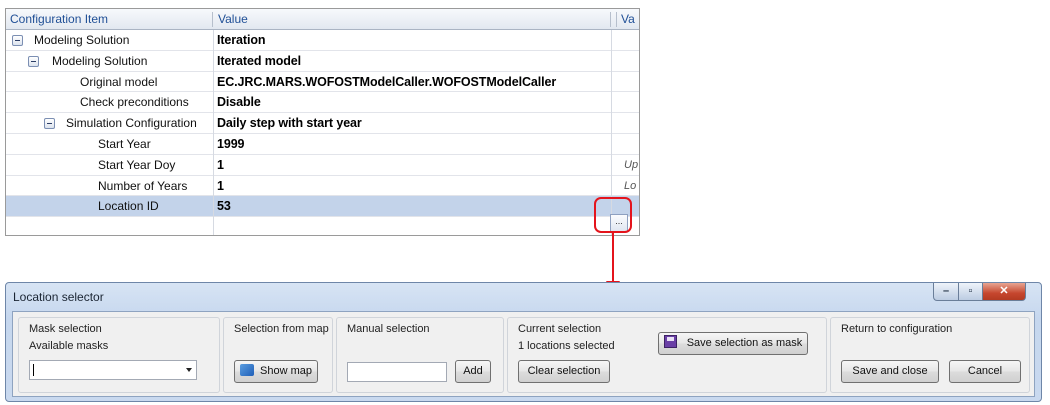 This screenshot has height=405, width=1050. What do you see at coordinates (131, 123) in the screenshot?
I see `row-label: Simulation Configuration` at bounding box center [131, 123].